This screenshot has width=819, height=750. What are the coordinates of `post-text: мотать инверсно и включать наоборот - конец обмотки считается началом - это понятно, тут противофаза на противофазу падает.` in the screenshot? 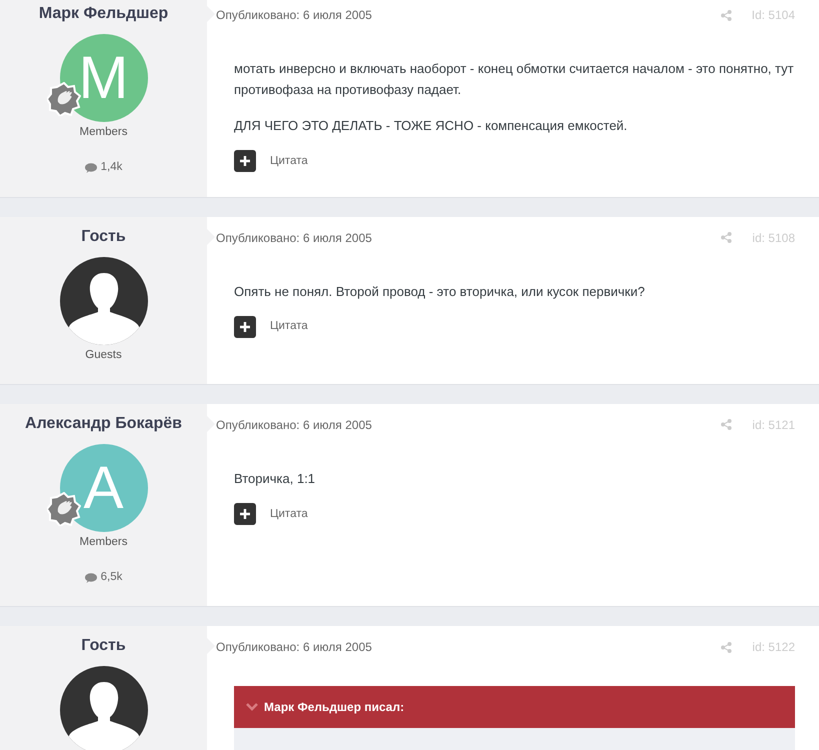 It's located at (514, 80).